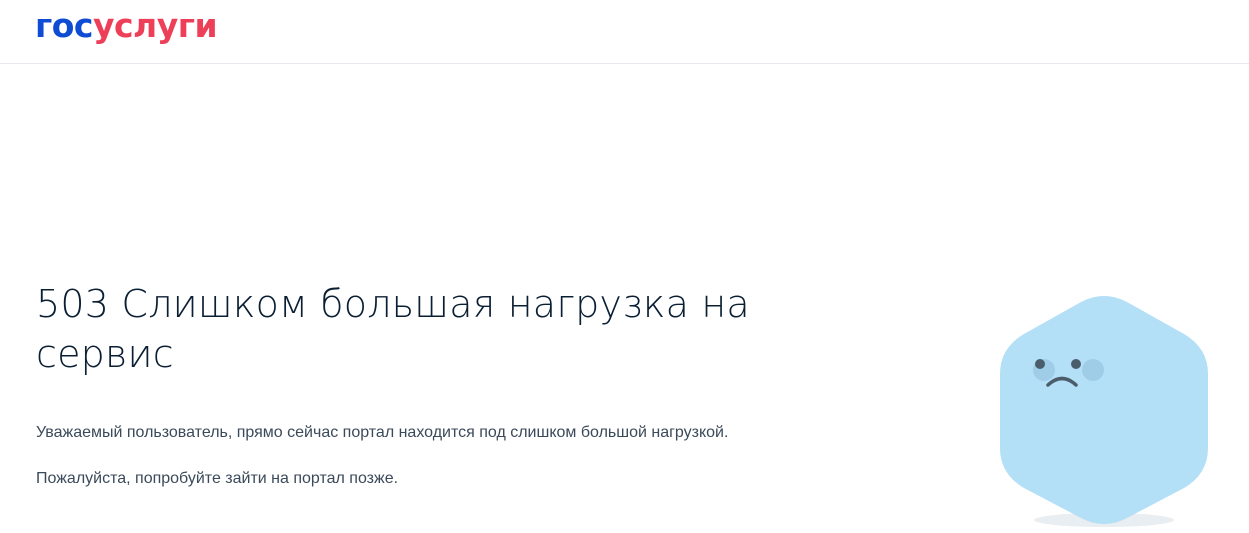 The image size is (1249, 533). I want to click on mascot-body, so click(1104, 410).